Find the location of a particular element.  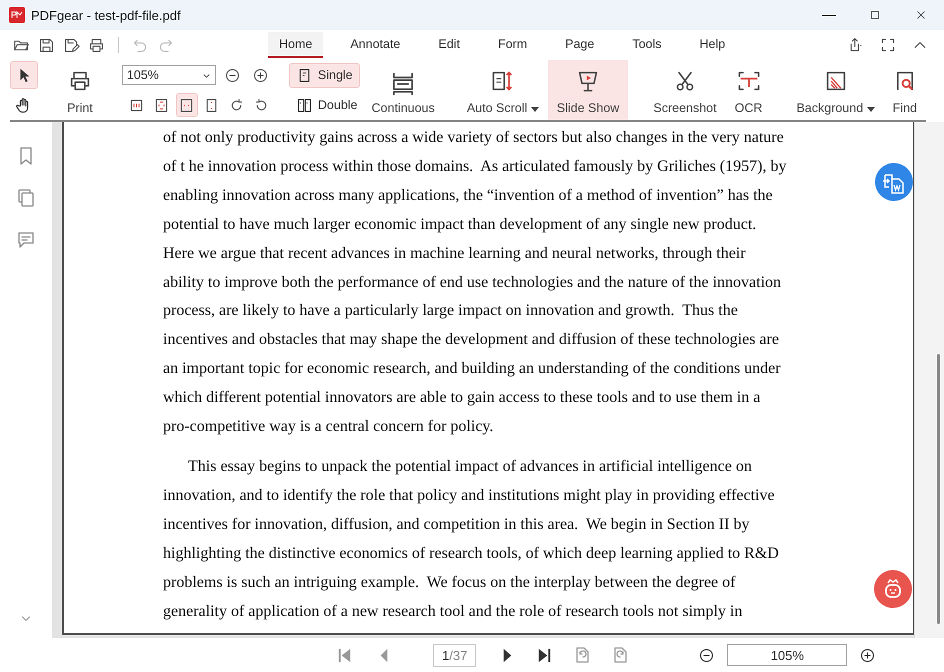

window-title: PDFgear - test-pdf-file.pdf is located at coordinates (106, 15).